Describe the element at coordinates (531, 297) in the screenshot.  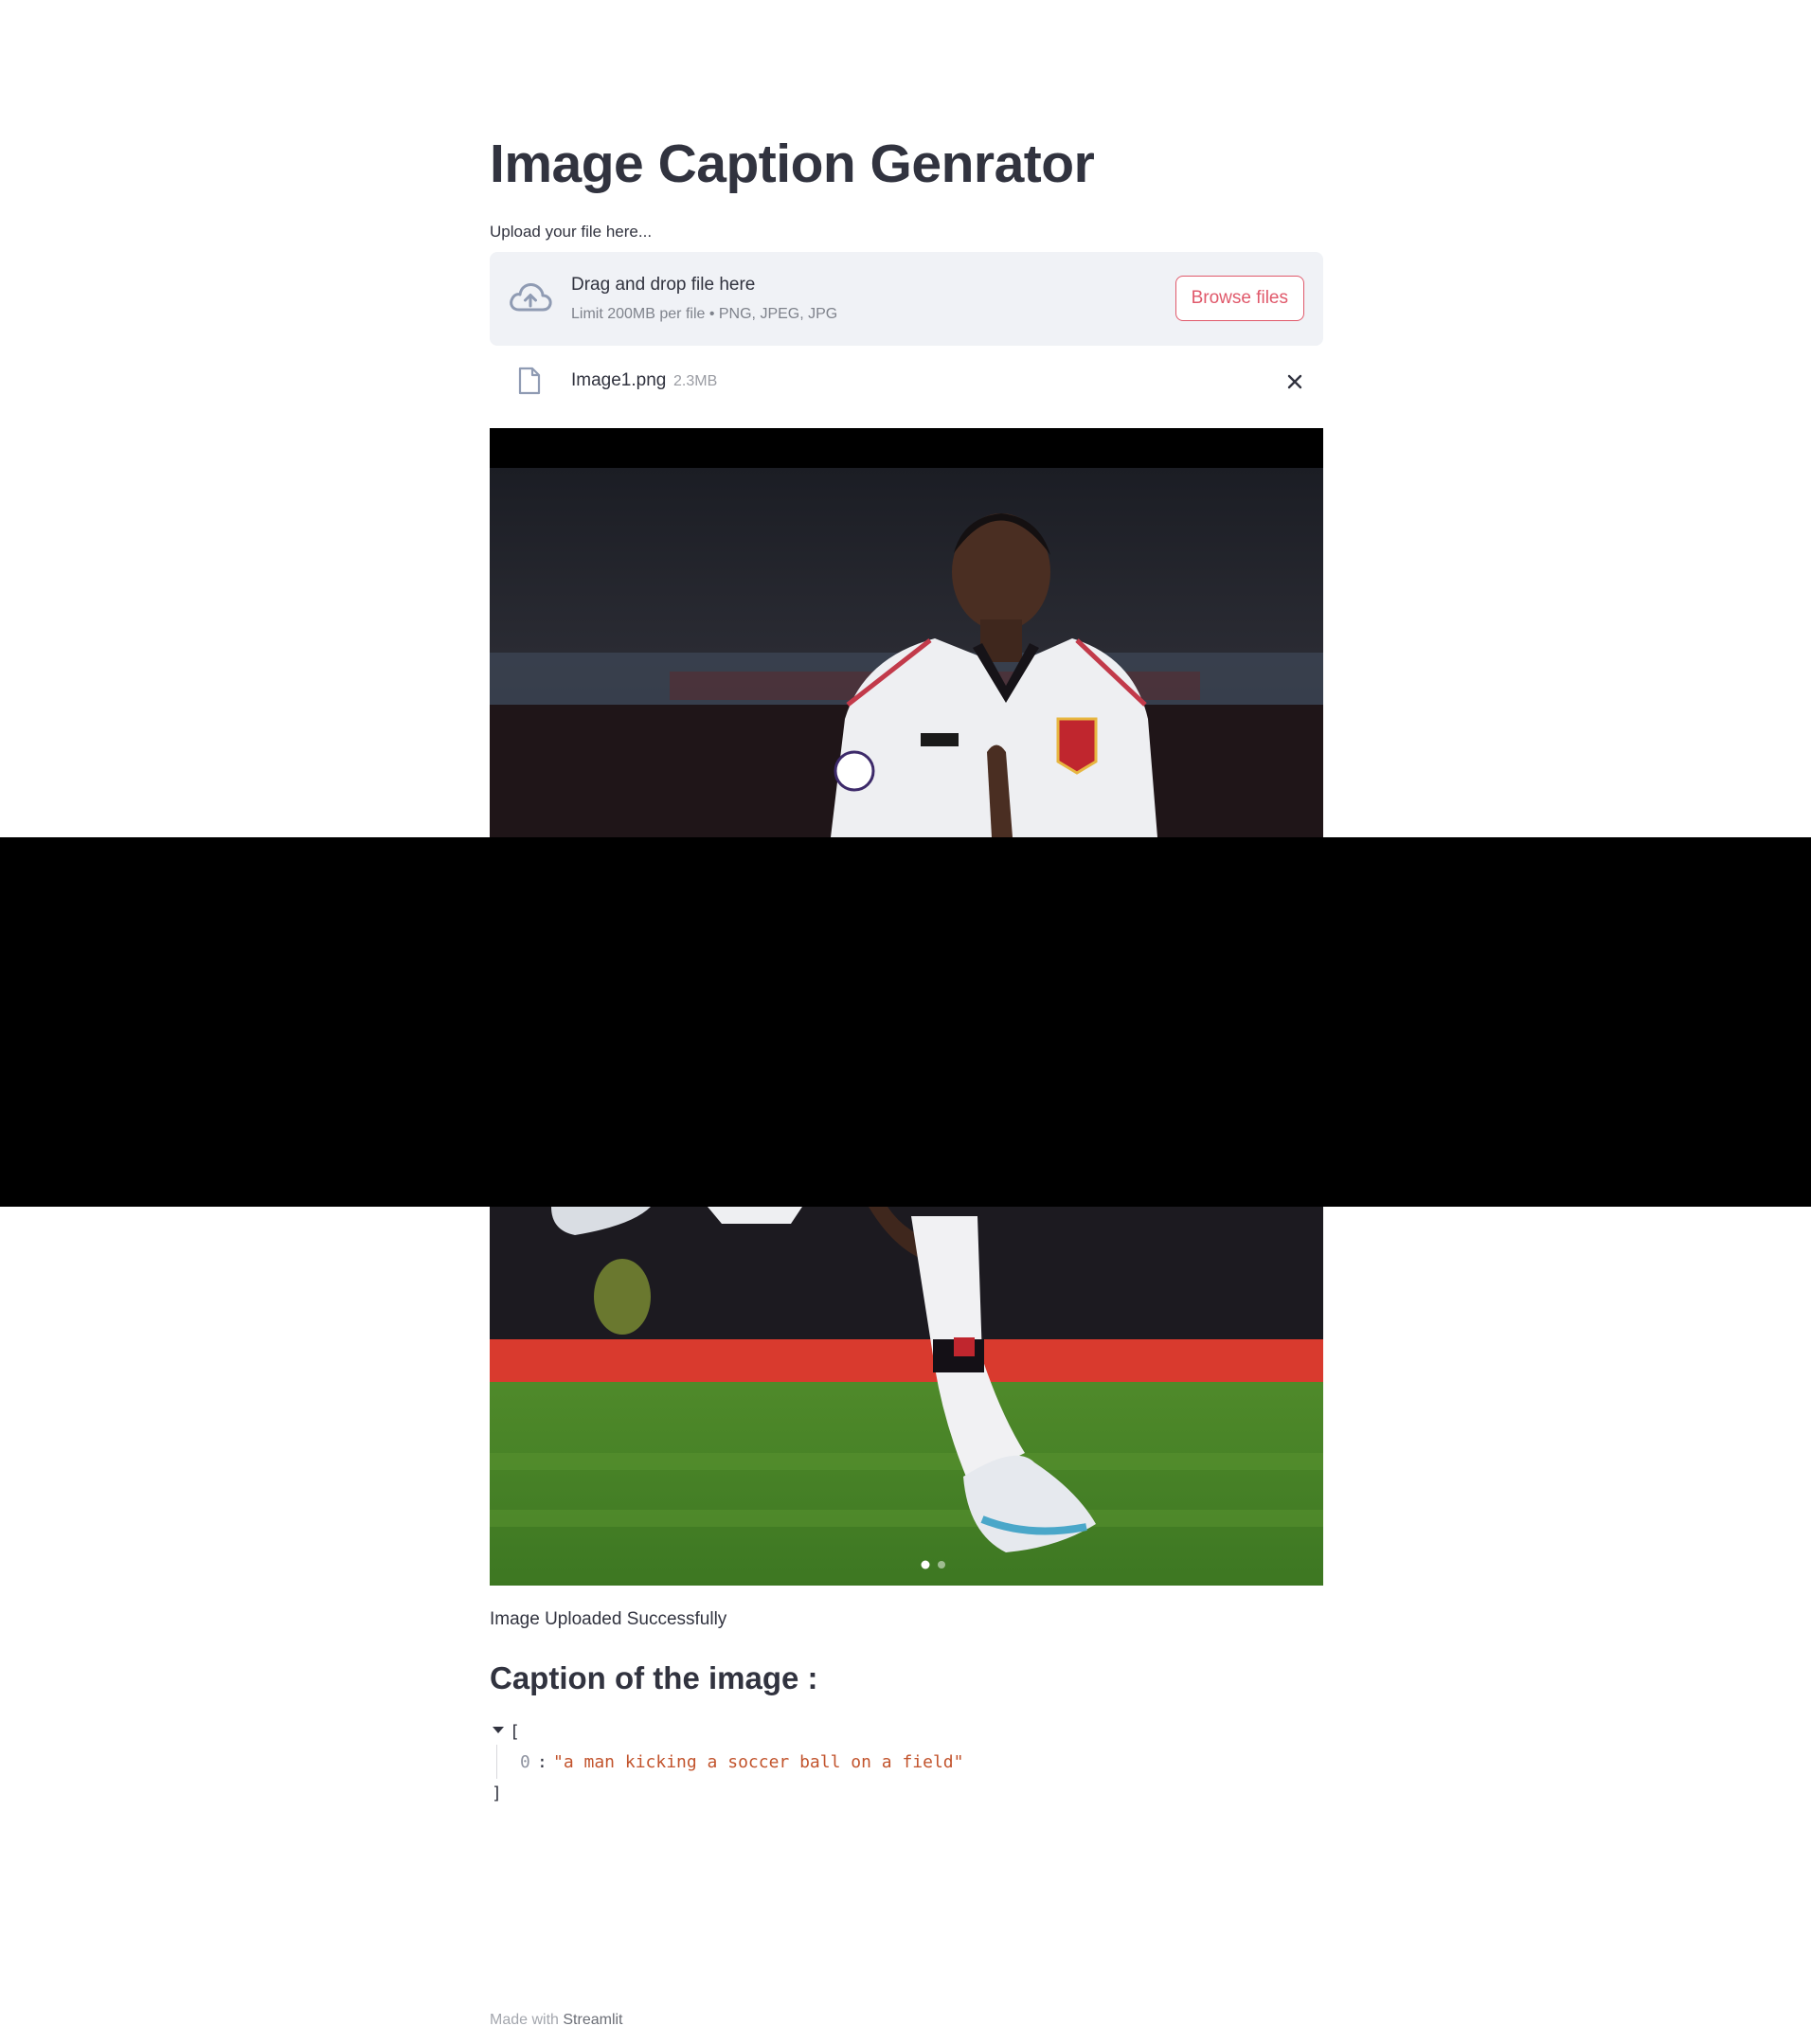
I see `cloud-upload-icon` at that location.